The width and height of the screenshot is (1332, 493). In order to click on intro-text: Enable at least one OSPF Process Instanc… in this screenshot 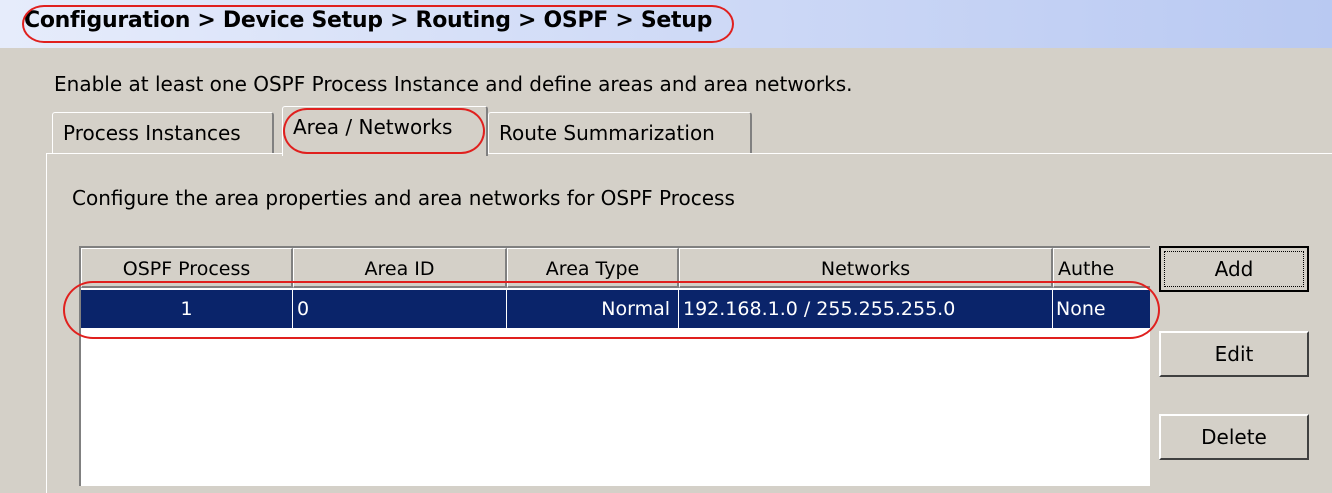, I will do `click(453, 84)`.